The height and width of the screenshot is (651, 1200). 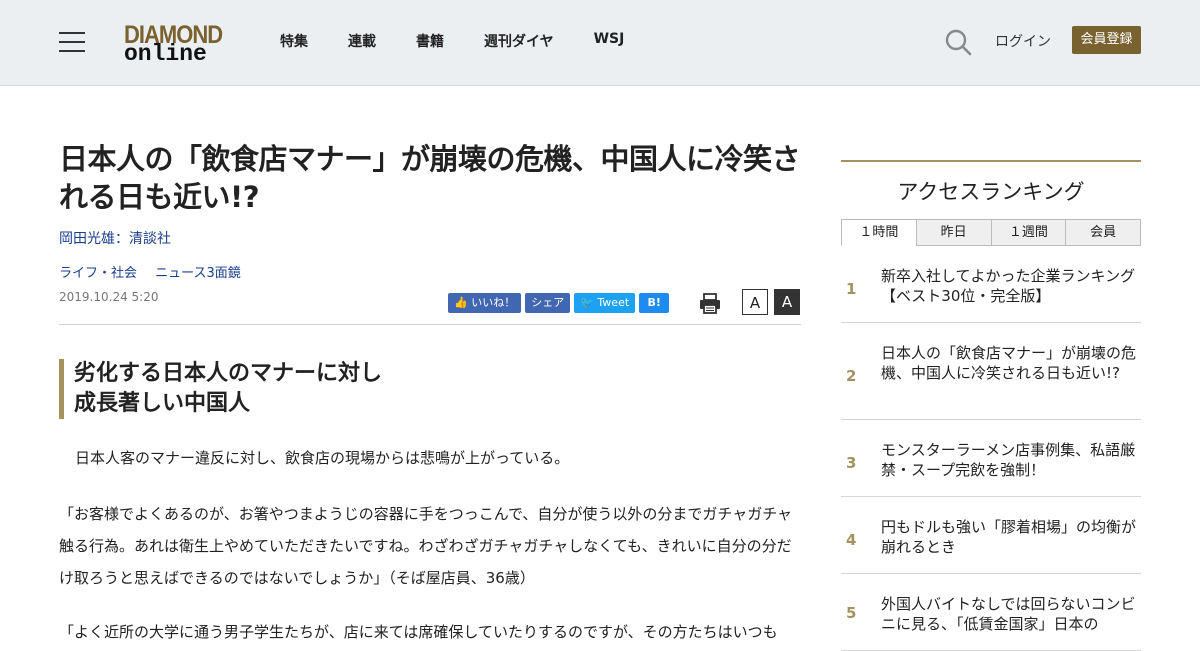 What do you see at coordinates (109, 297) in the screenshot?
I see `article-date: 2019.10.24 5:20` at bounding box center [109, 297].